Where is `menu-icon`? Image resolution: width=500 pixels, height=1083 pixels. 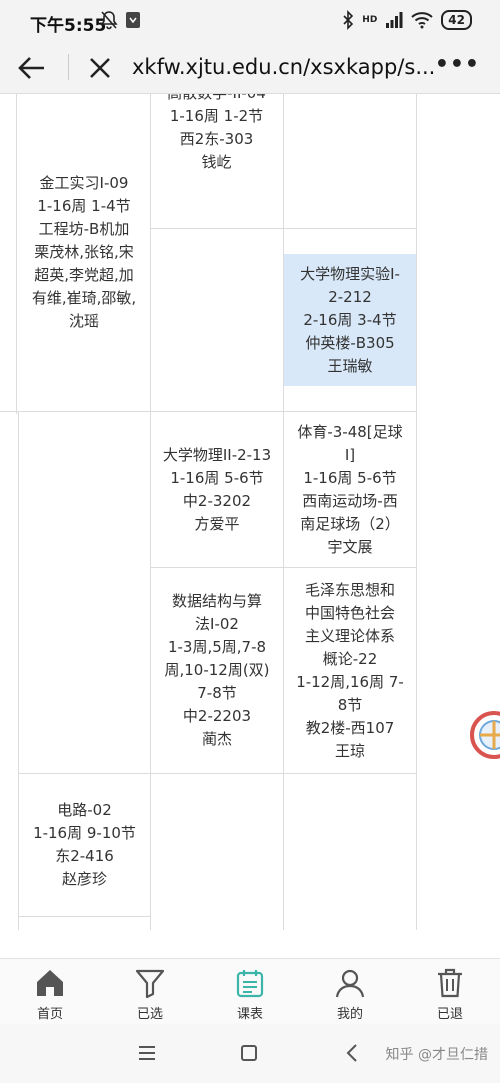 menu-icon is located at coordinates (147, 1053).